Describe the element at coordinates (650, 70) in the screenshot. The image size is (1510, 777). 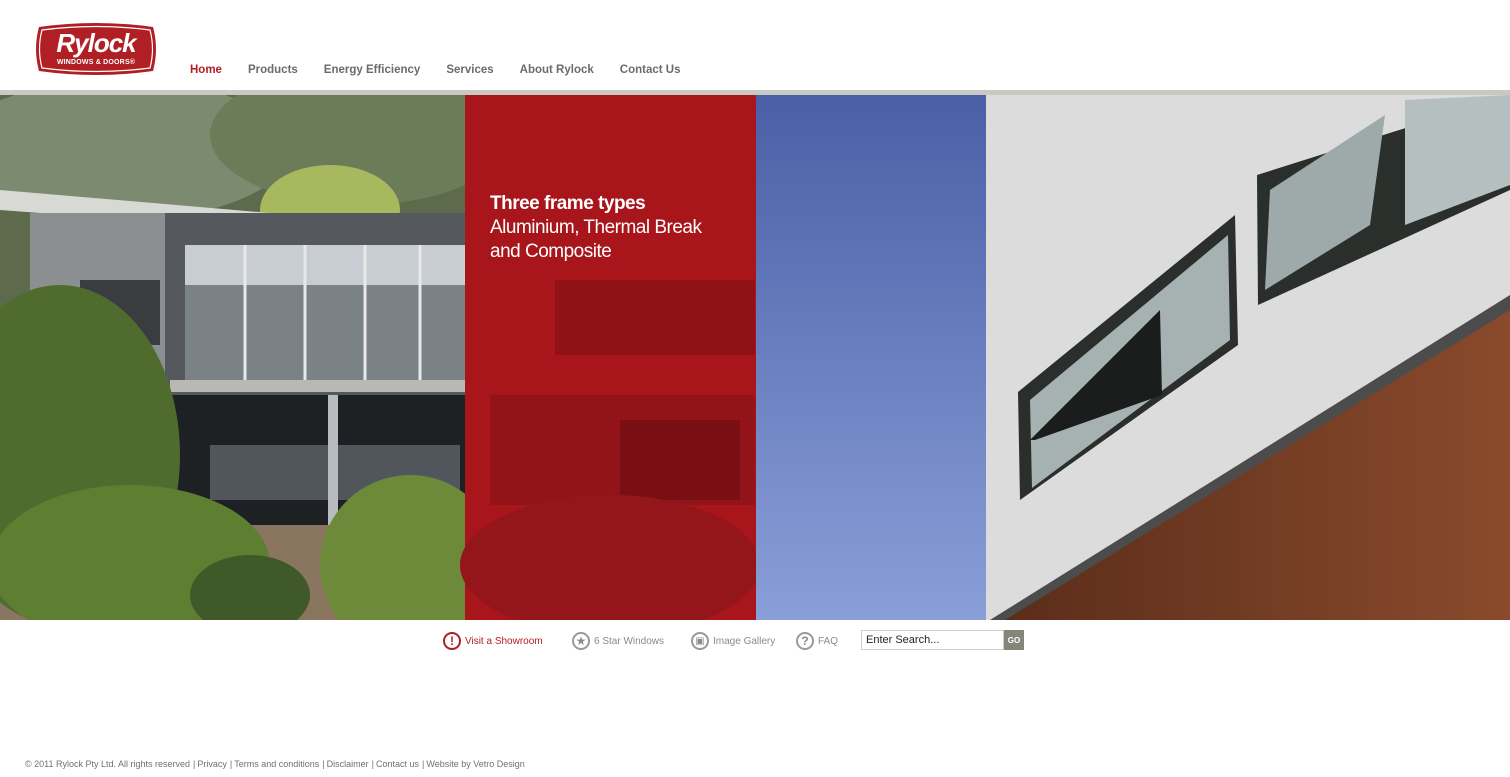
I see `nav-item-contact-us: Contact Us` at that location.